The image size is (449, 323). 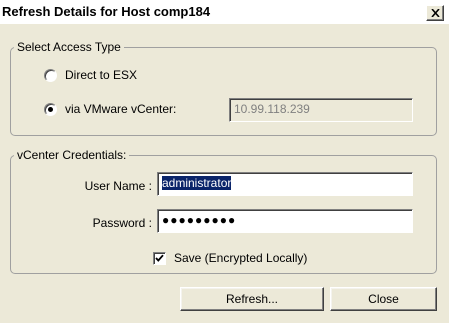 I want to click on close-window-button, so click(x=435, y=13).